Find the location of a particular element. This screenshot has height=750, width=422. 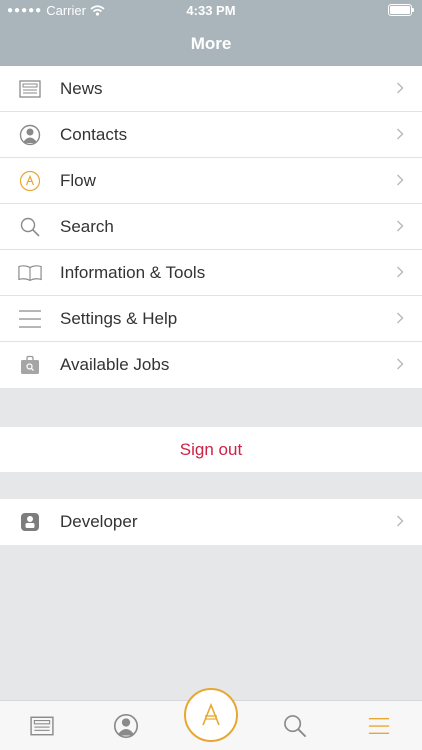

tab-bar is located at coordinates (211, 719).